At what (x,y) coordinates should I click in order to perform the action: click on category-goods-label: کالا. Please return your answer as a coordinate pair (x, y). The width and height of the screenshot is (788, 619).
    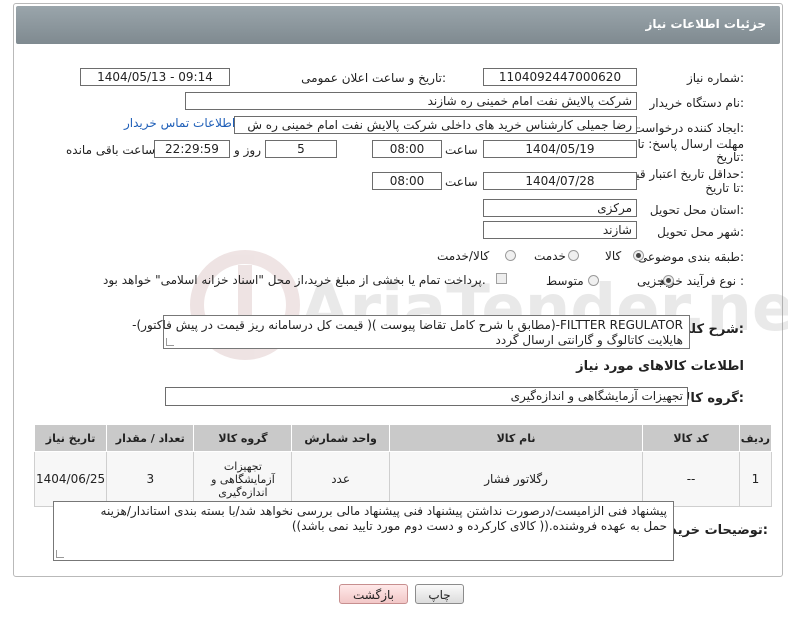
    Looking at the image, I should click on (613, 256).